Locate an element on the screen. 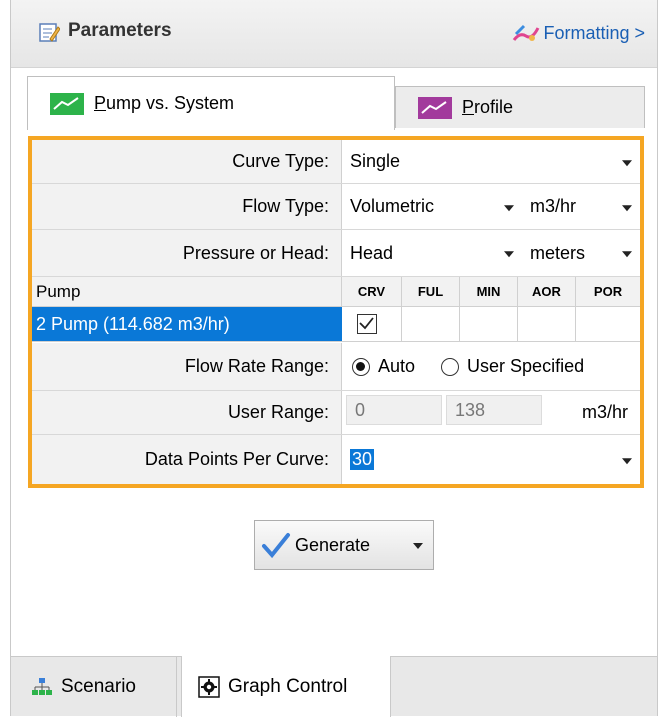  data-points-value: 30 is located at coordinates (362, 459).